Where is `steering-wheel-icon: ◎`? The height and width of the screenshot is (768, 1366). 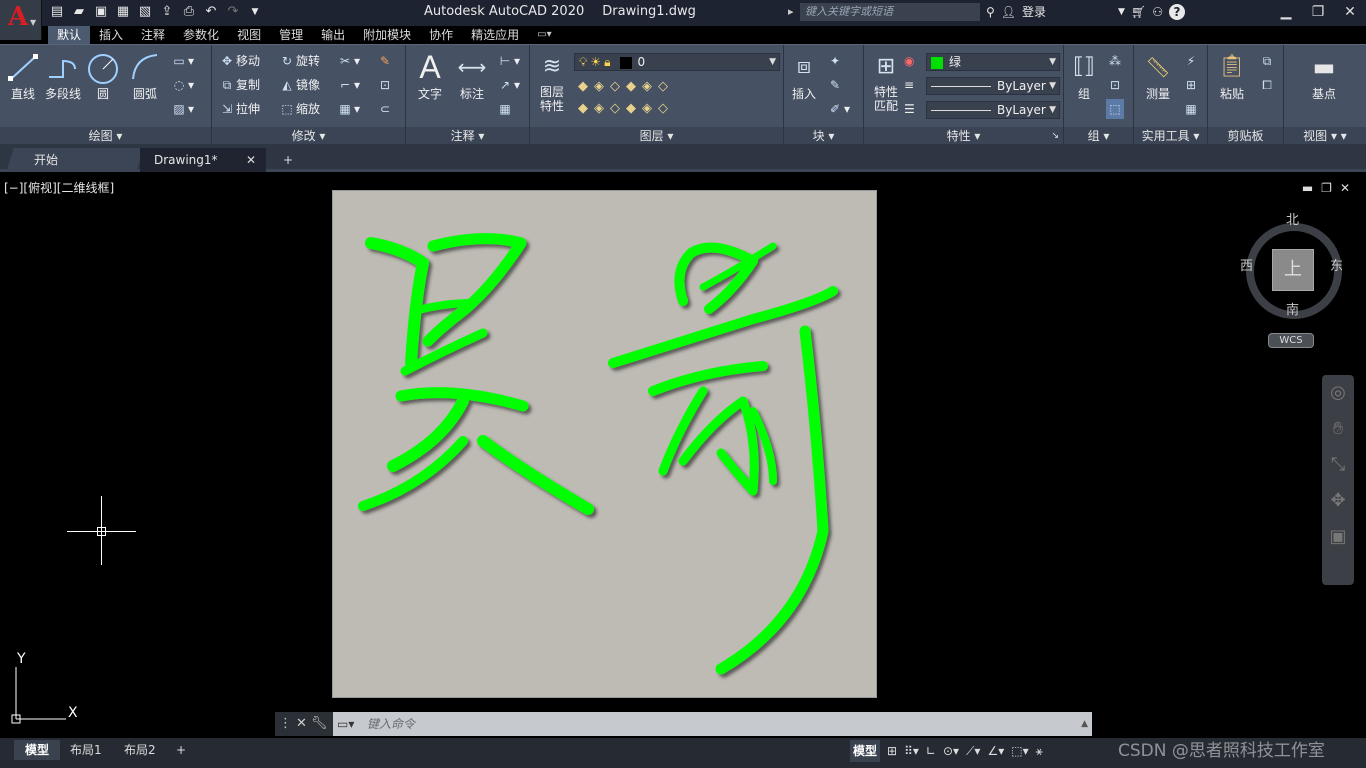 steering-wheel-icon: ◎ is located at coordinates (1338, 393).